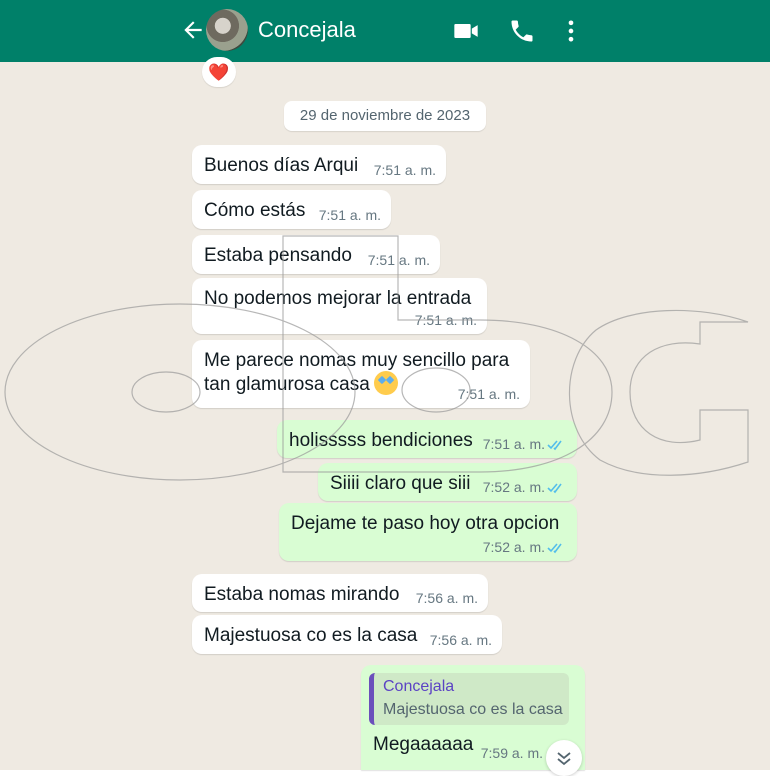  Describe the element at coordinates (385, 116) in the screenshot. I see `date-separator: 29 de noviembre de 2023` at that location.